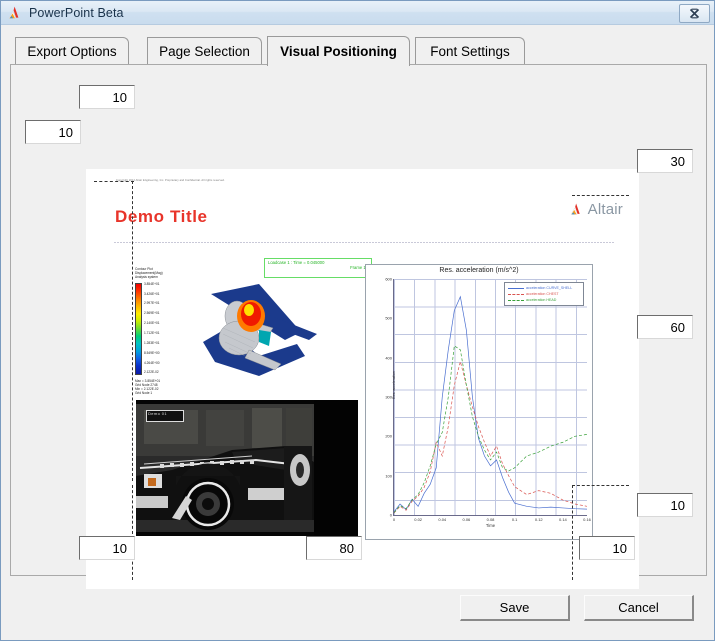 This screenshot has height=641, width=715. Describe the element at coordinates (571, 513) in the screenshot. I see `dimension-arrow-footer-height` at that location.